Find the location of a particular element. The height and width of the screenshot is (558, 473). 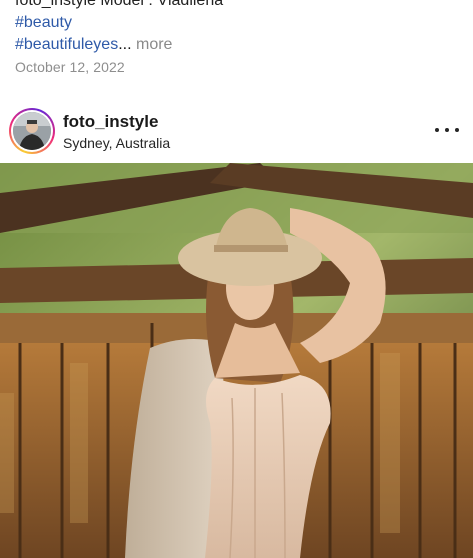

hashtag-beauty: #beauty is located at coordinates (240, 23).